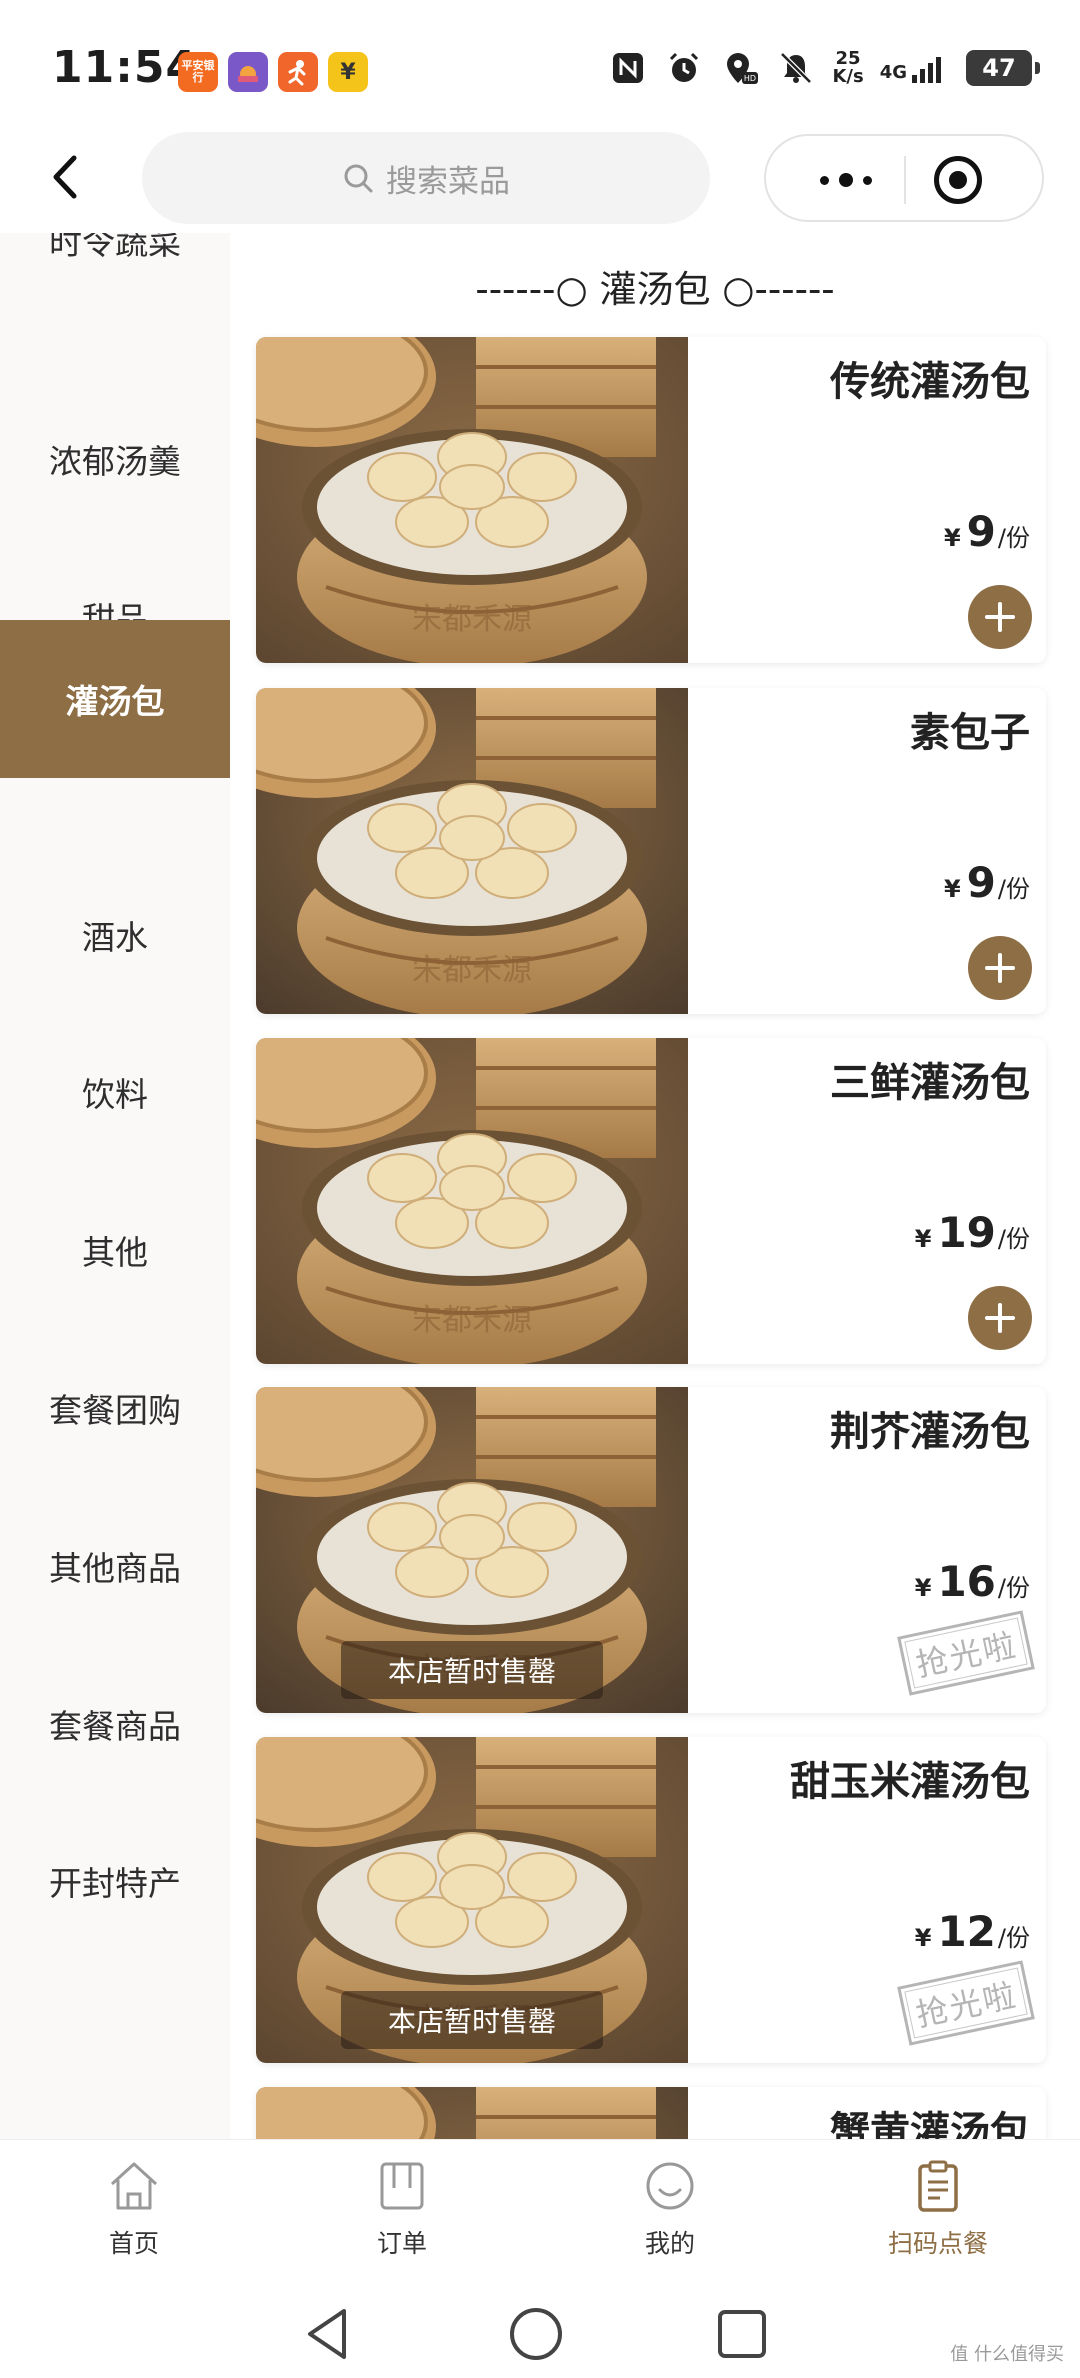  What do you see at coordinates (134, 2186) in the screenshot?
I see `home-icon` at bounding box center [134, 2186].